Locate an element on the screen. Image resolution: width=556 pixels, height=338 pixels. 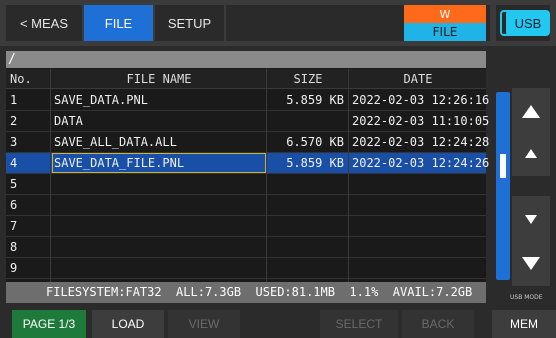
tab-setup: SETUP is located at coordinates (189, 23).